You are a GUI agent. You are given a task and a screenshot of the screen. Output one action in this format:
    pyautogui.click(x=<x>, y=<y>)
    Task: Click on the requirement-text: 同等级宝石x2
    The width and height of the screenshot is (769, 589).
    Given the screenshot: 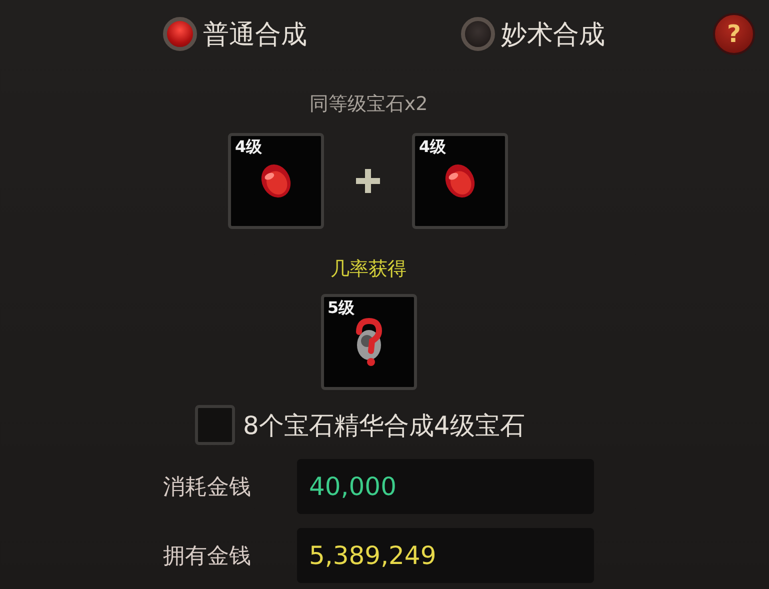 What is the action you would take?
    pyautogui.click(x=368, y=104)
    